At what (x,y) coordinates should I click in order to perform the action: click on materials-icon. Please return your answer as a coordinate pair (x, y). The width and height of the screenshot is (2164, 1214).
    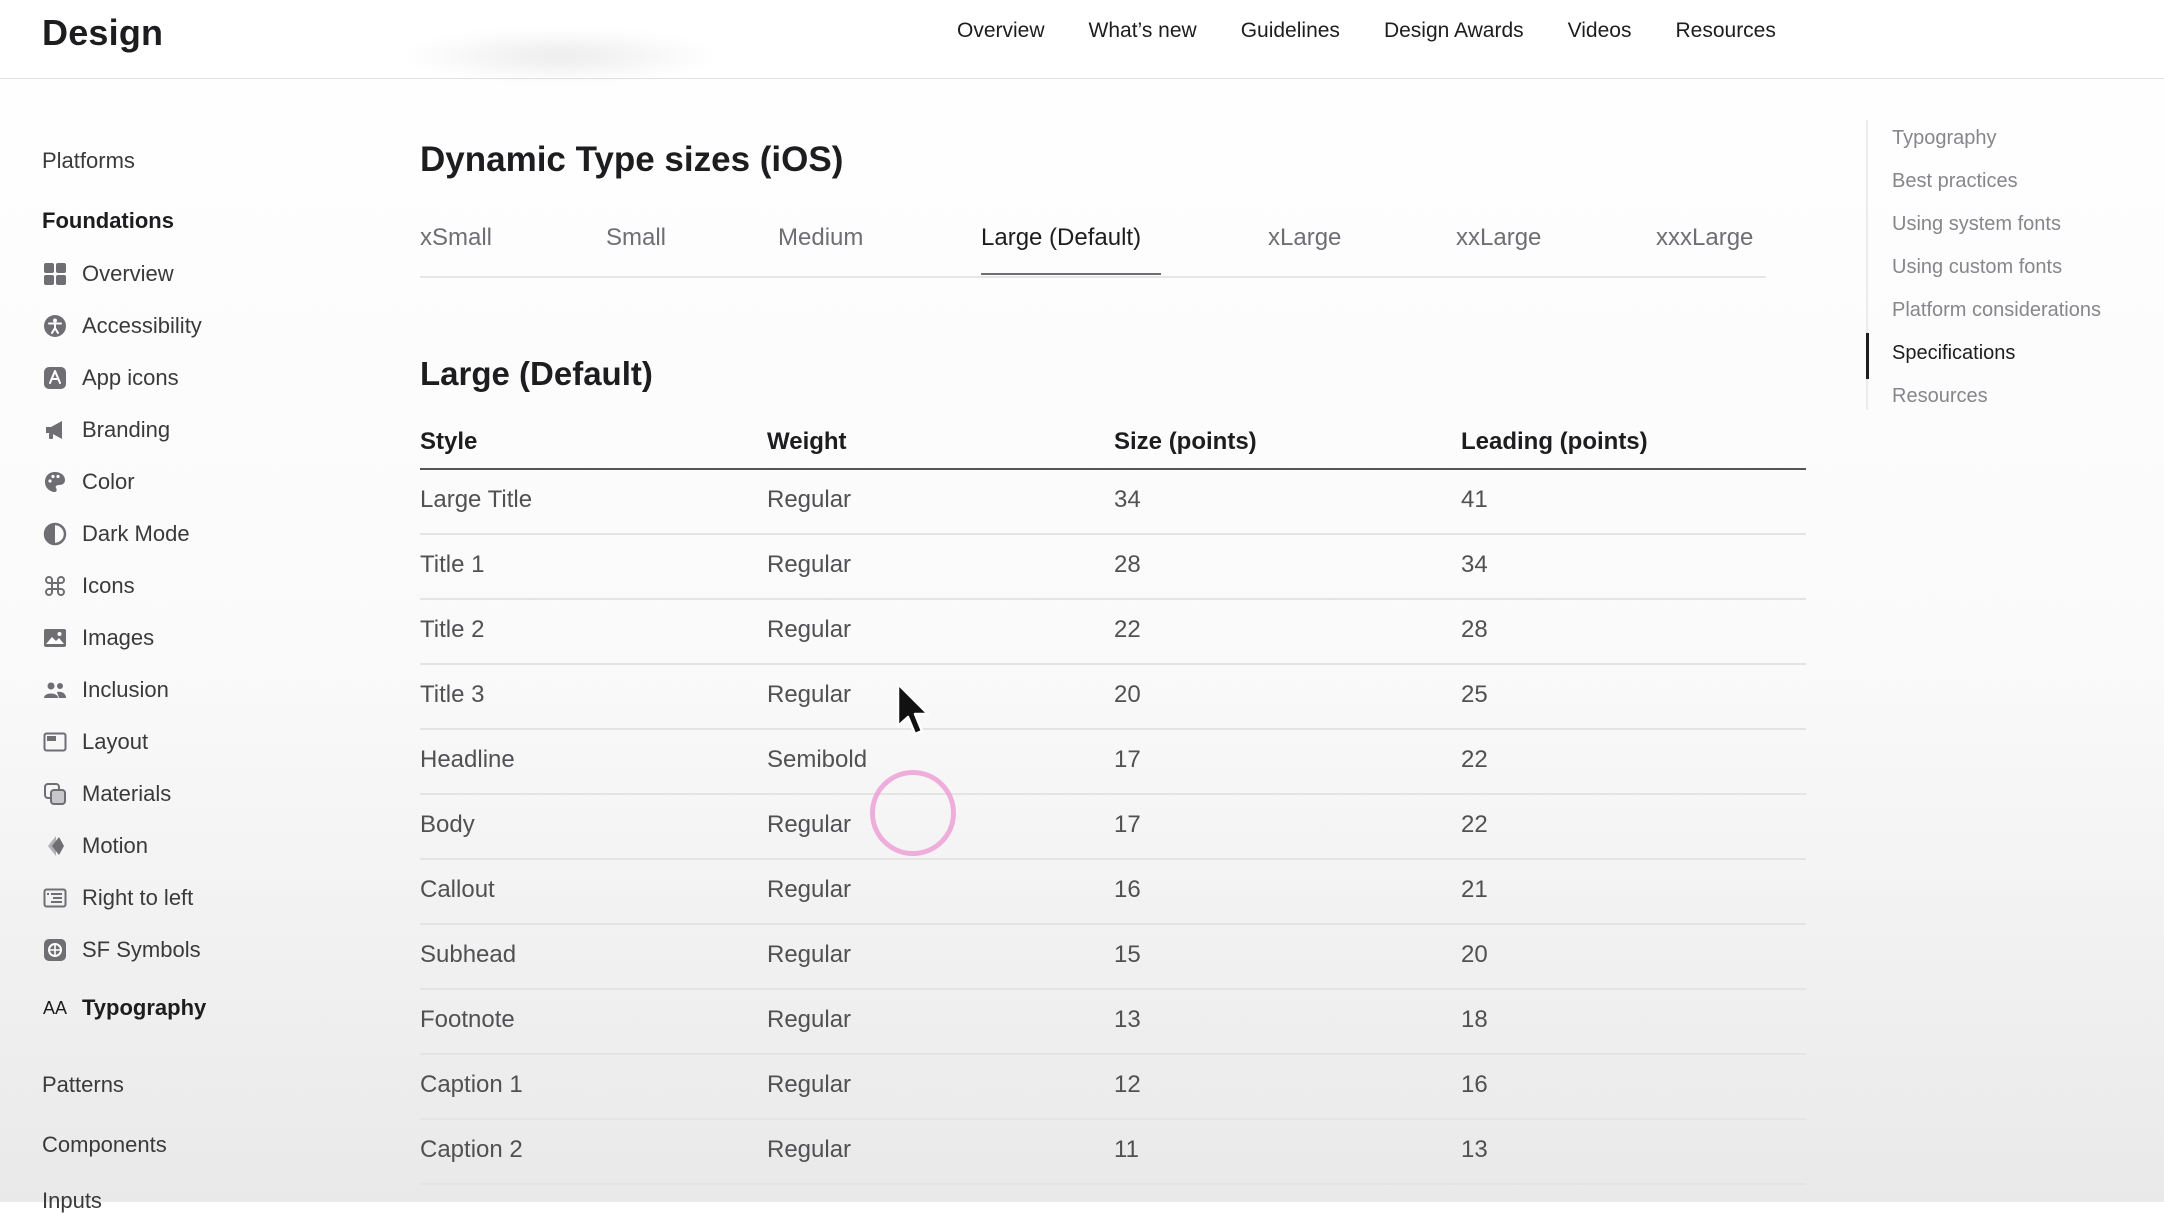
    Looking at the image, I should click on (55, 794).